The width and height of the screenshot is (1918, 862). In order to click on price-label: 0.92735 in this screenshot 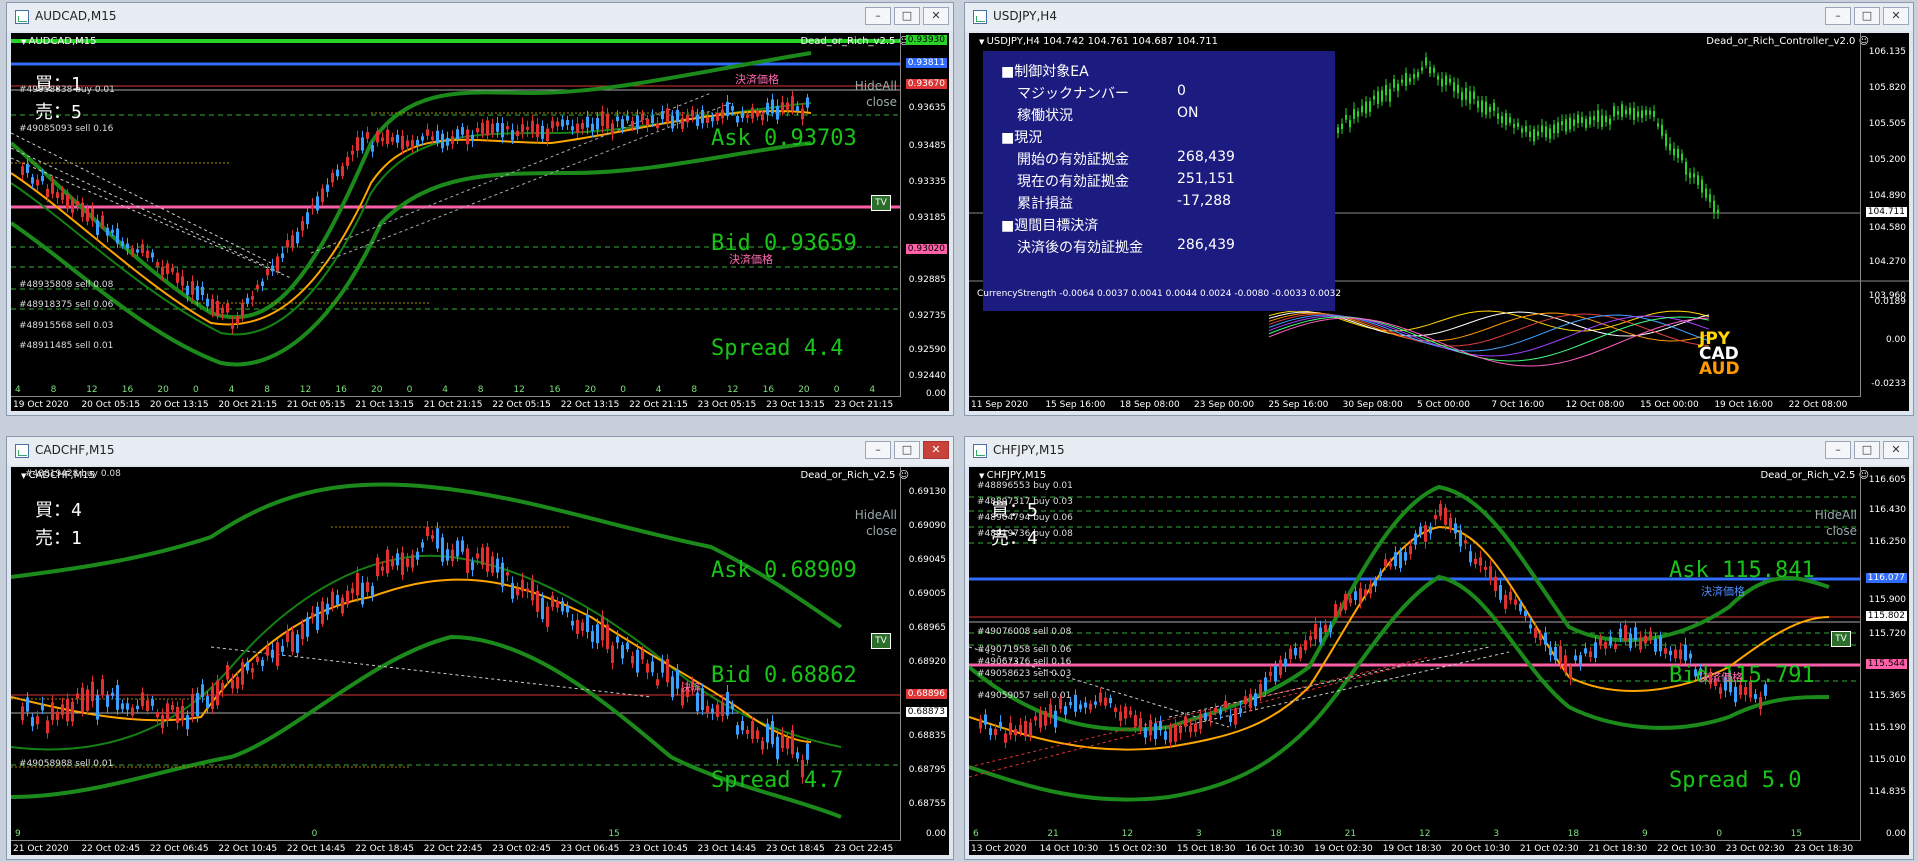, I will do `click(927, 316)`.